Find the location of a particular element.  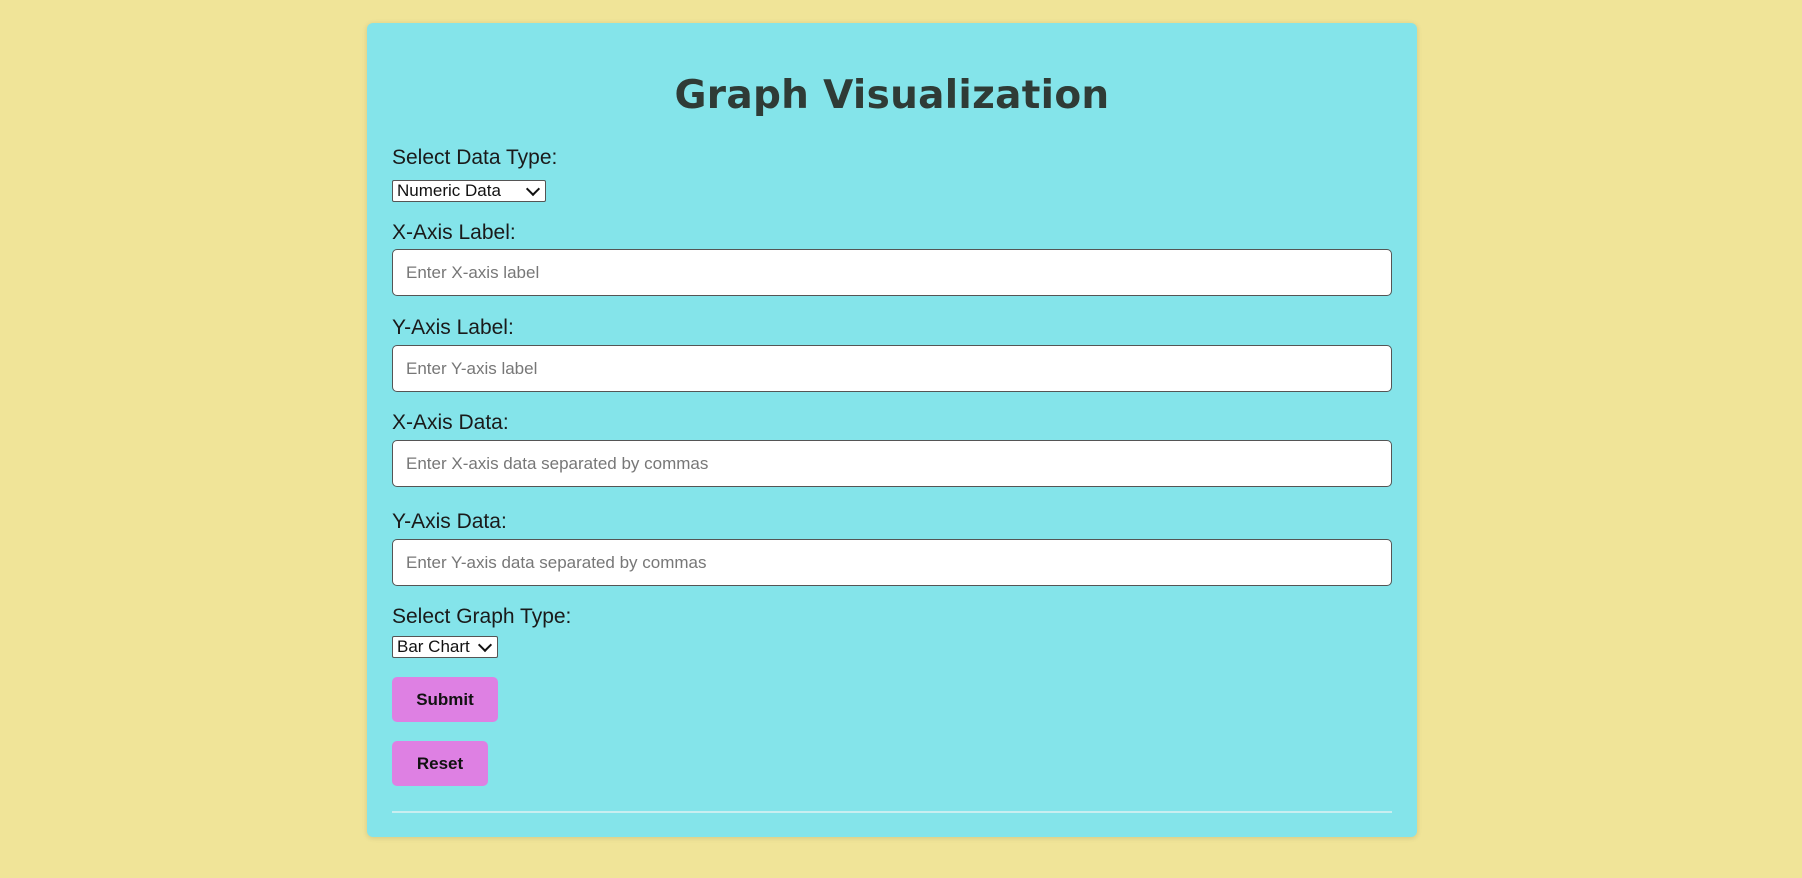

data-type-select: Numeric Data is located at coordinates (469, 191).